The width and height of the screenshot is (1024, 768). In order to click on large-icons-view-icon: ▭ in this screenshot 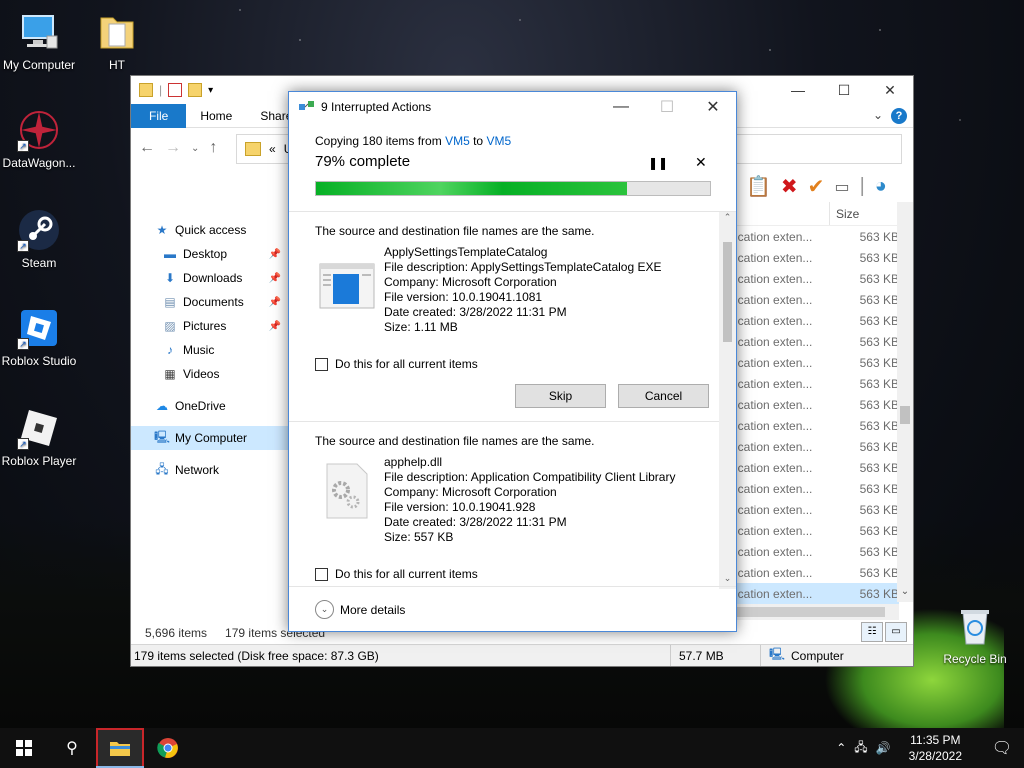, I will do `click(896, 632)`.